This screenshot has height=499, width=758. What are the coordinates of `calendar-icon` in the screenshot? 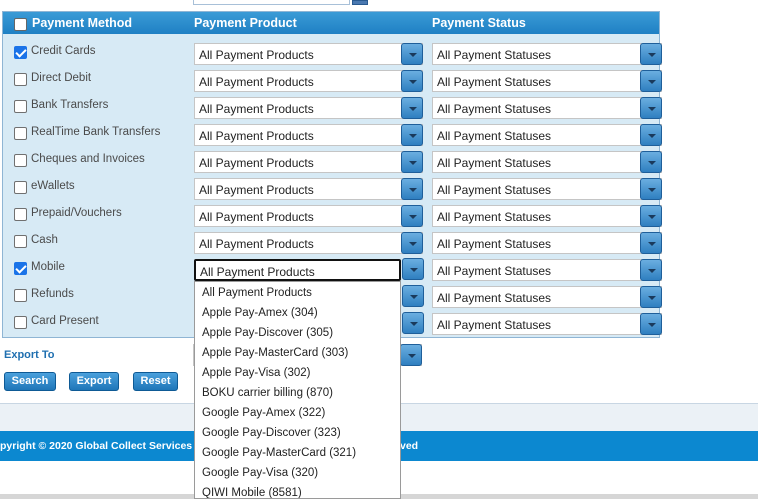 It's located at (360, 2).